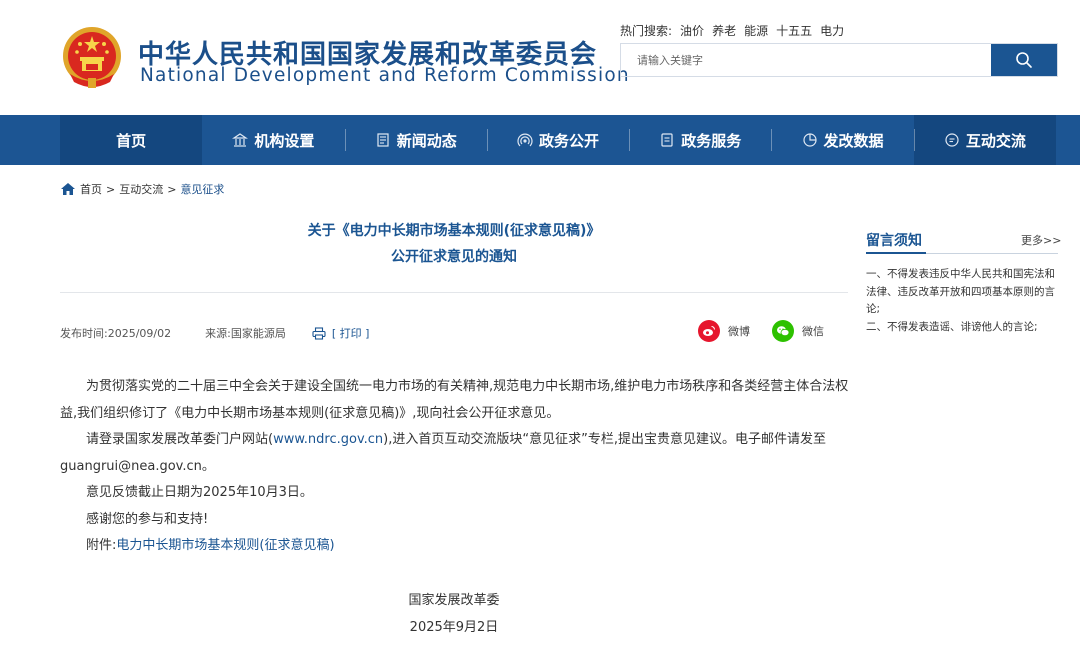 The width and height of the screenshot is (1080, 654). I want to click on nav-label: 发改数据, so click(853, 140).